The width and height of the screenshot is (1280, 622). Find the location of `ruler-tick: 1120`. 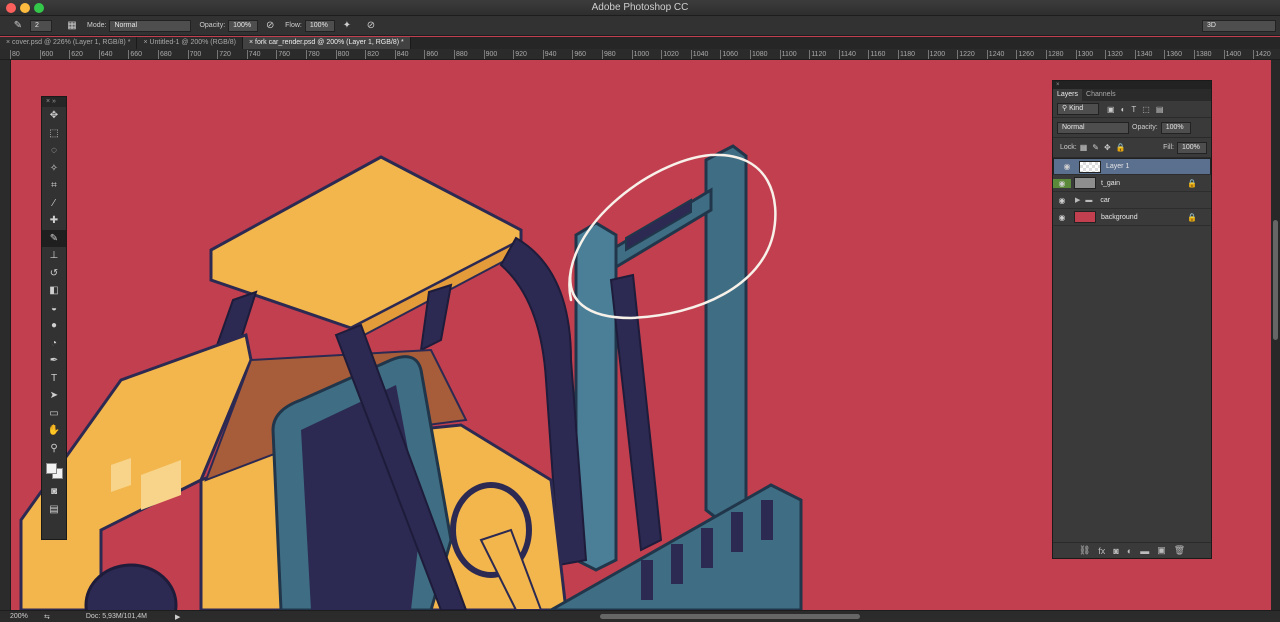

ruler-tick: 1120 is located at coordinates (818, 54).